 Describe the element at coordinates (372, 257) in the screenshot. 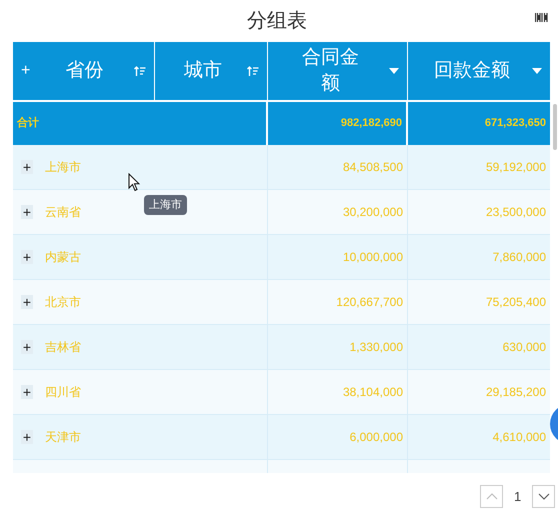

I see `table-cell-text: 10,000,000` at that location.